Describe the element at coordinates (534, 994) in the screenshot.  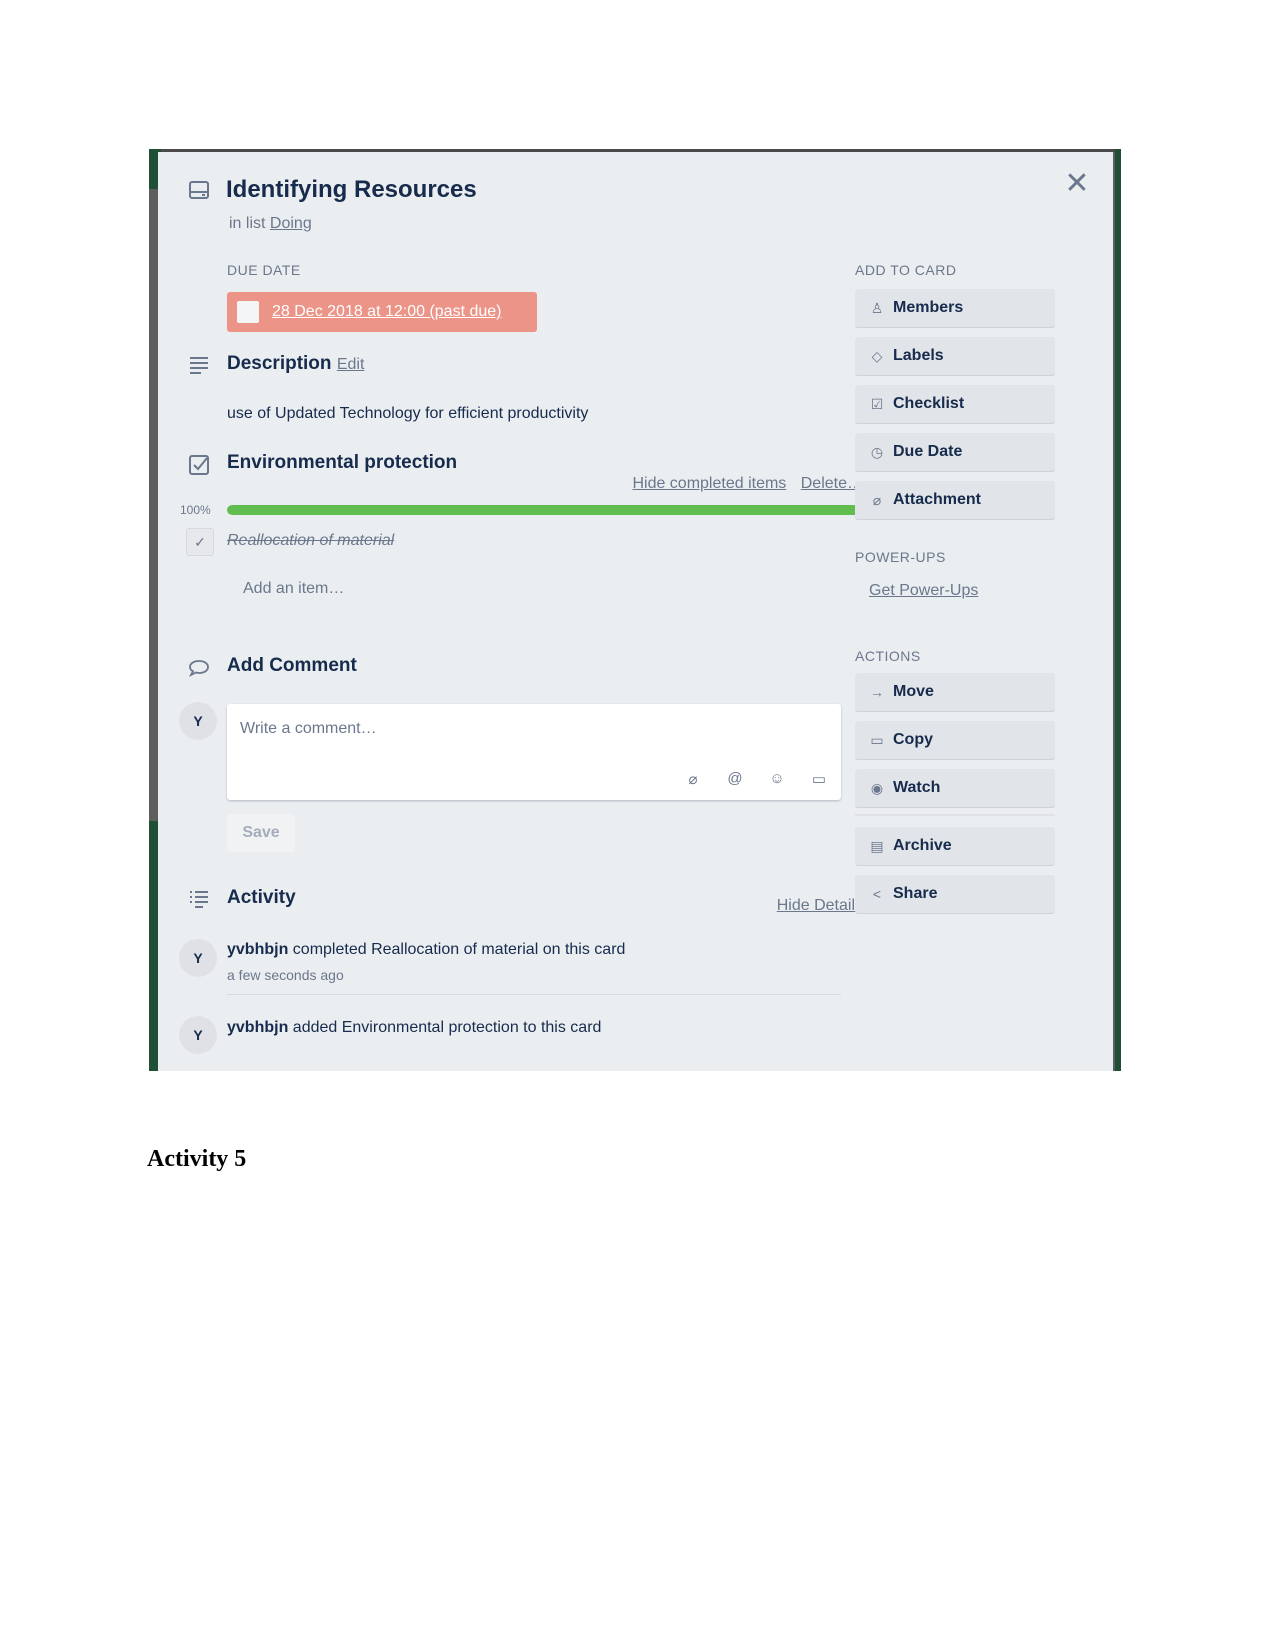
I see `activity-divider` at that location.